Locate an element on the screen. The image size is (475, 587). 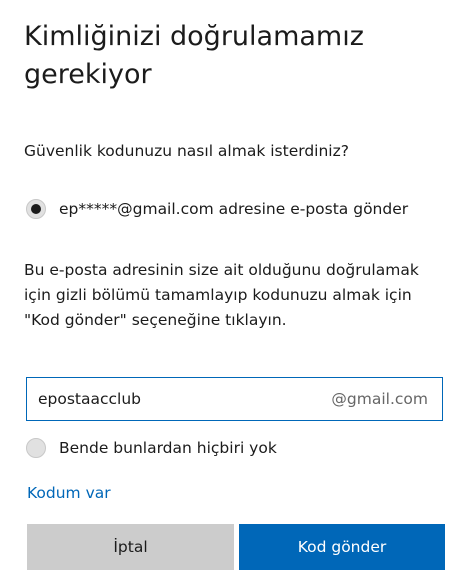
email-option-radio is located at coordinates (36, 209).